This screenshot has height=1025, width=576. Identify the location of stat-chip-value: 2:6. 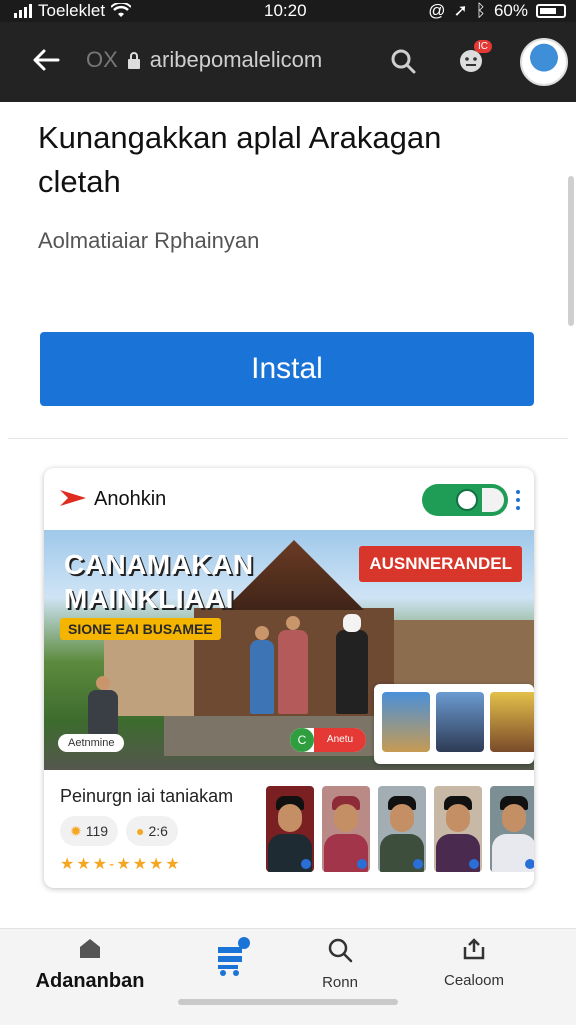
(158, 831).